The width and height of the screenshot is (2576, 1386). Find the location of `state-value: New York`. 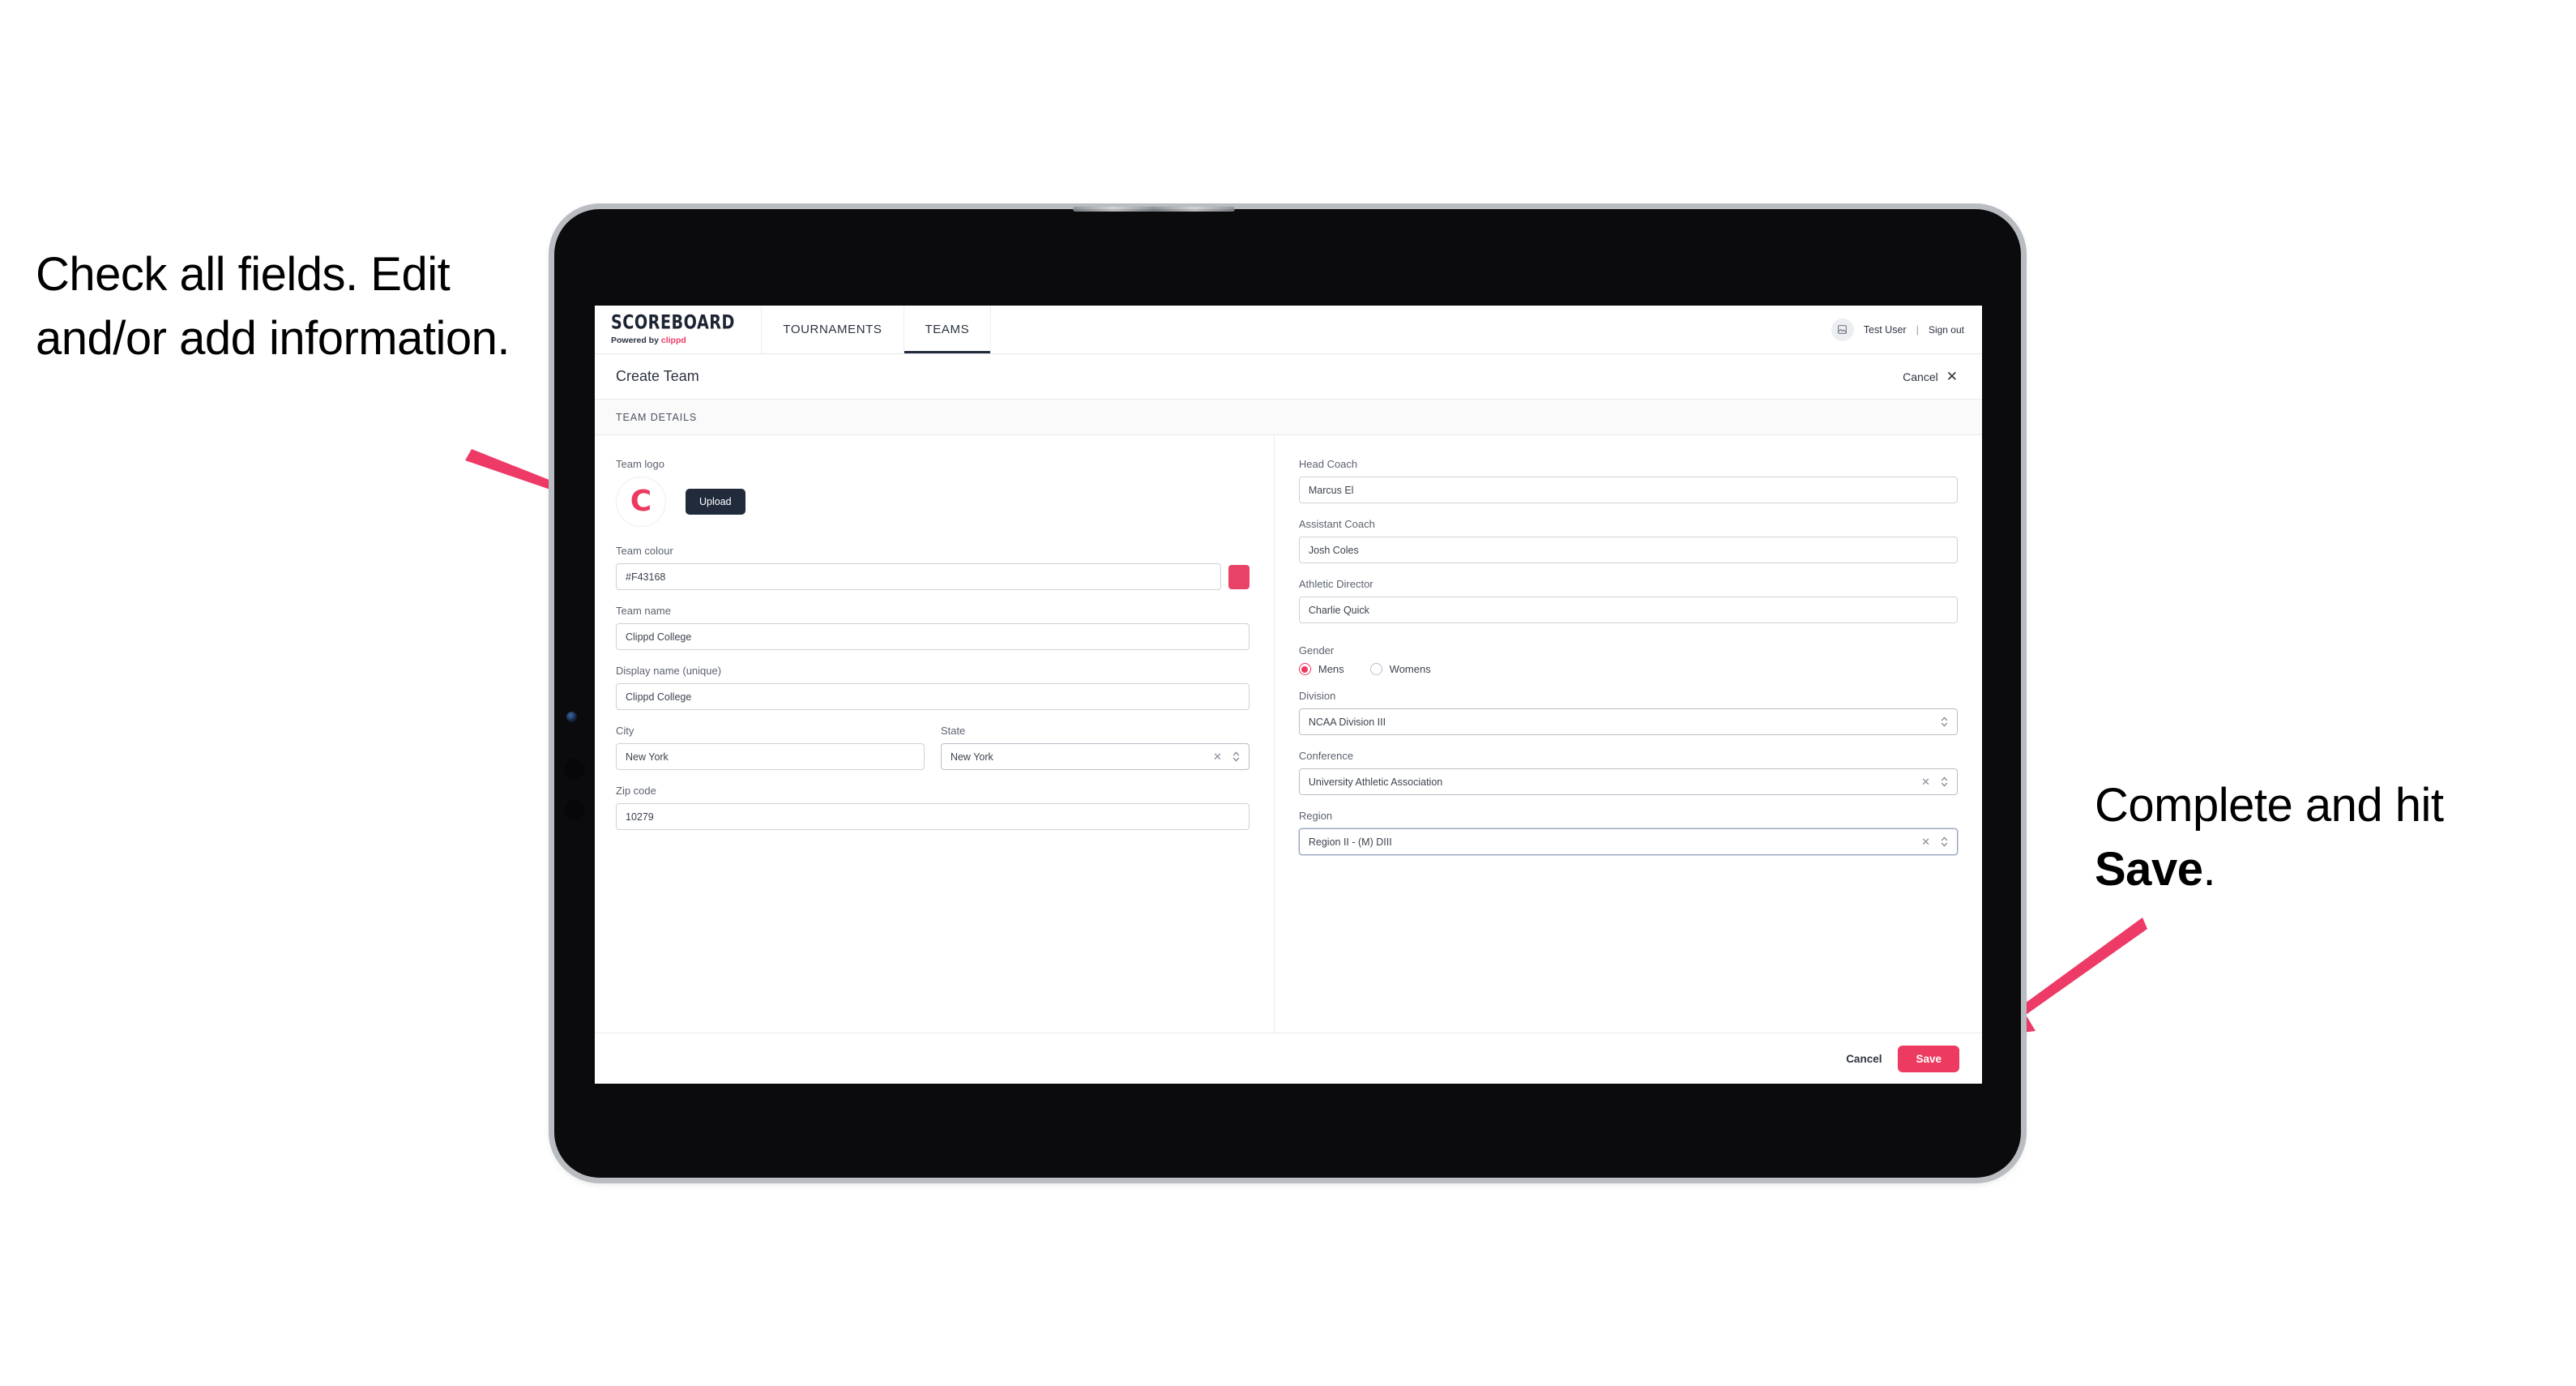

state-value: New York is located at coordinates (971, 757).